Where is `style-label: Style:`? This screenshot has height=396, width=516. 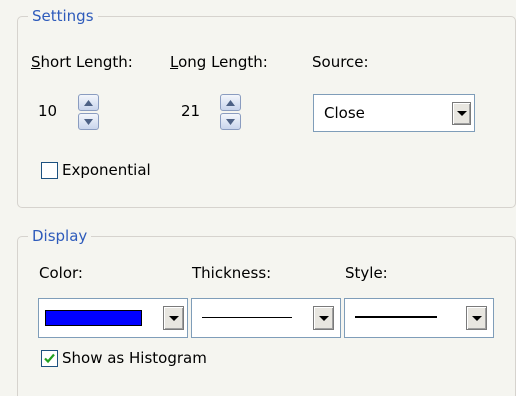 style-label: Style: is located at coordinates (366, 273).